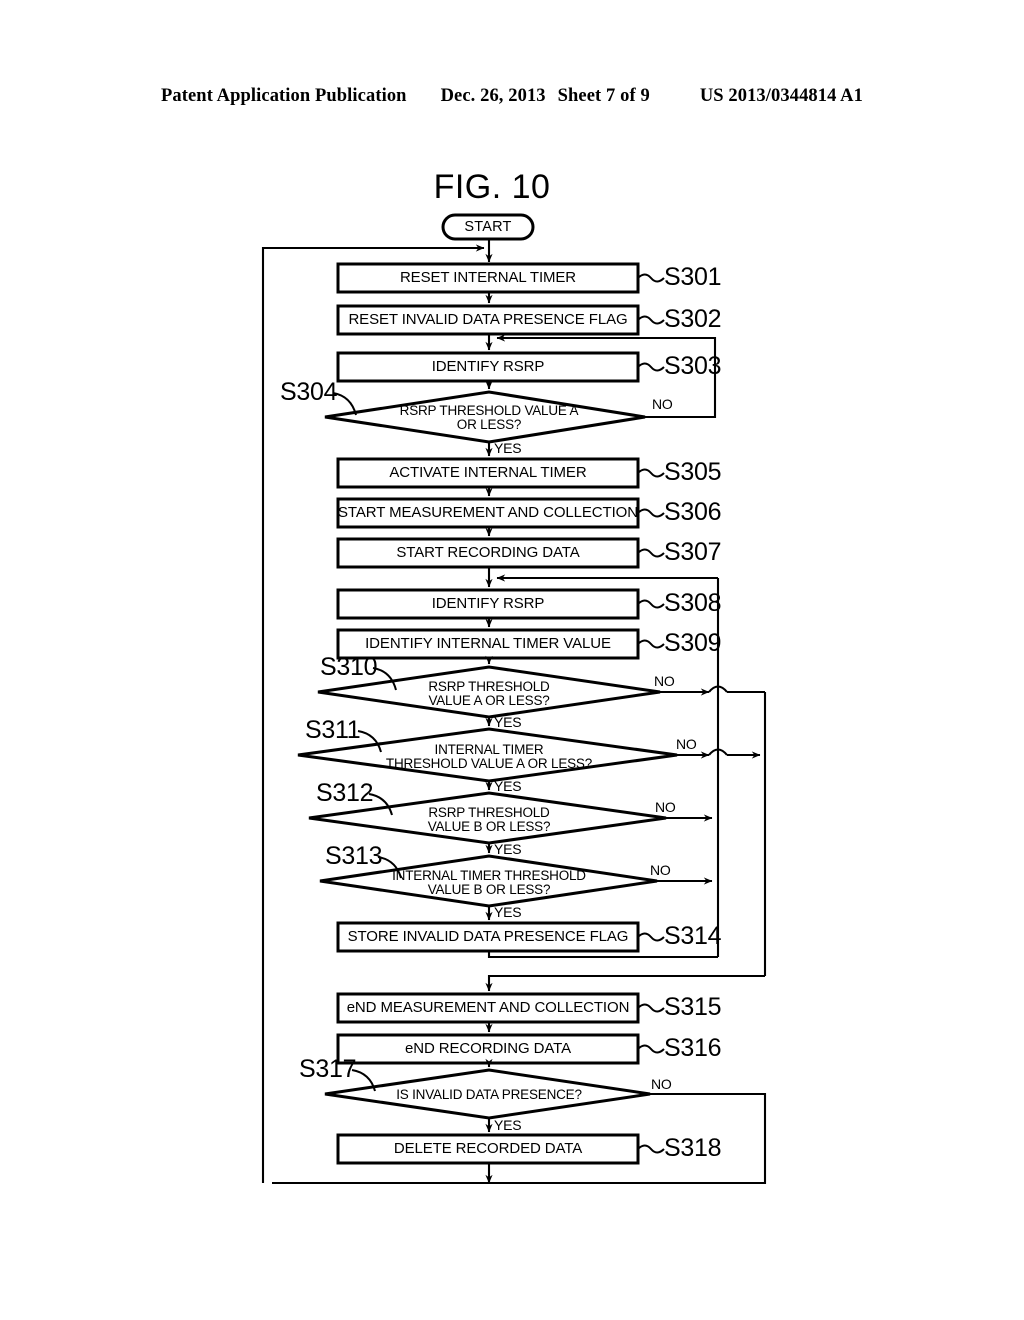 Image resolution: width=1024 pixels, height=1320 pixels. Describe the element at coordinates (488, 513) in the screenshot. I see `node-box-S306` at that location.